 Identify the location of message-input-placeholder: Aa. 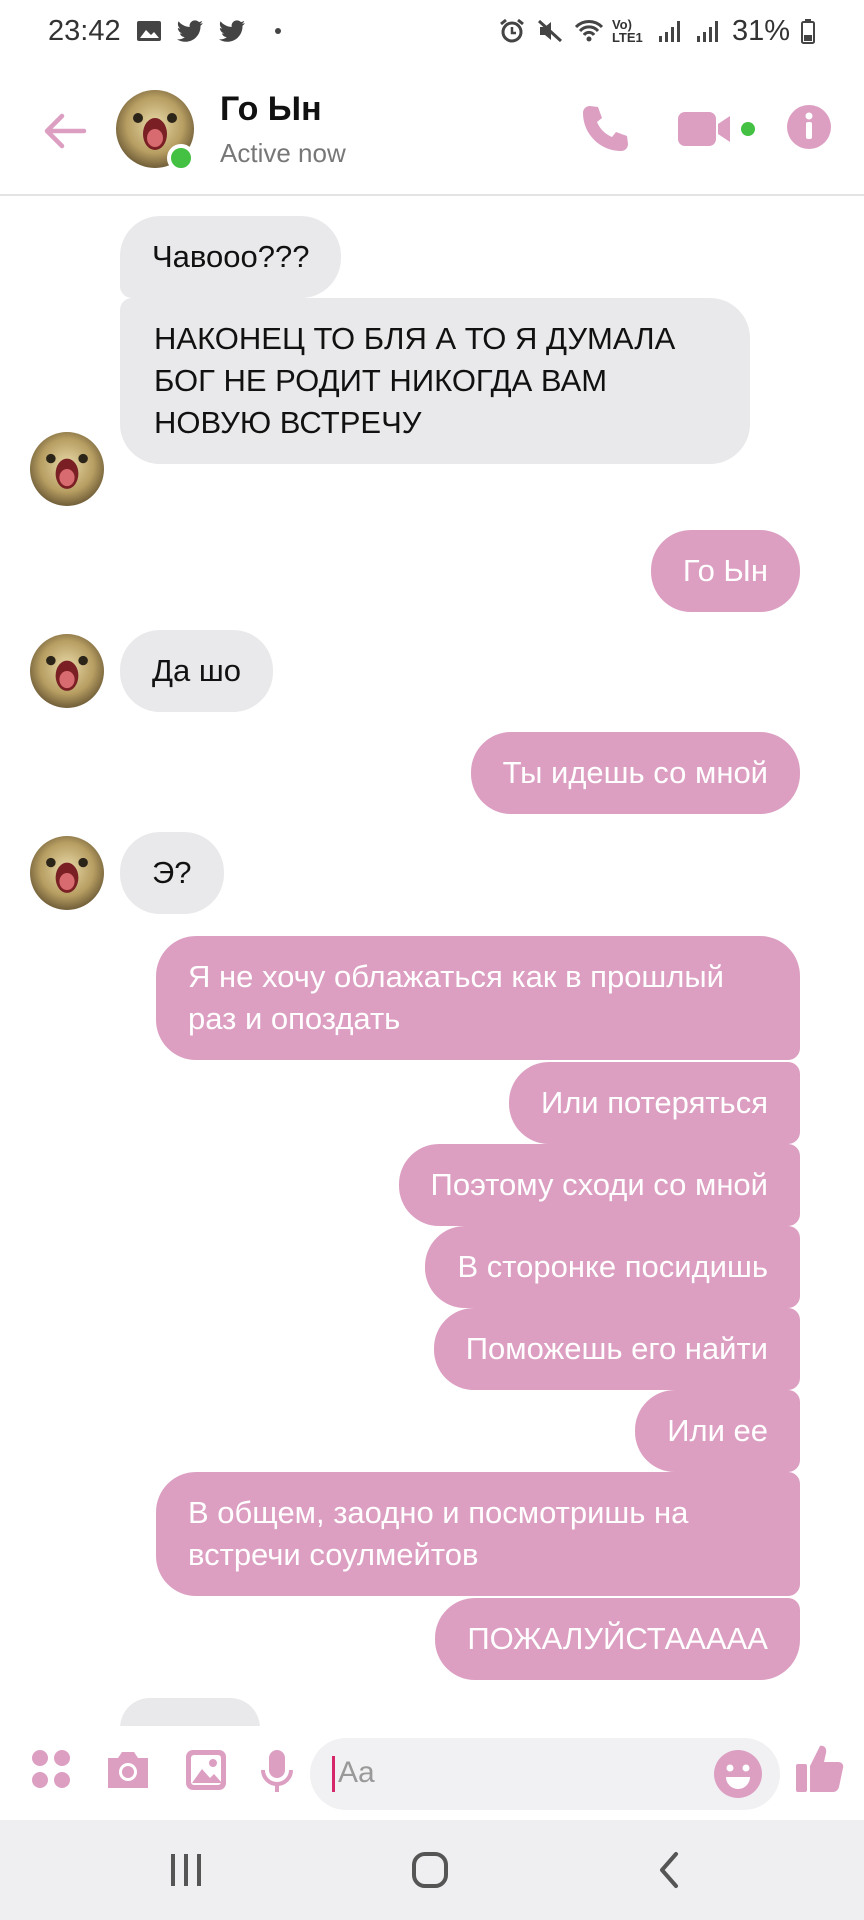
(356, 1772).